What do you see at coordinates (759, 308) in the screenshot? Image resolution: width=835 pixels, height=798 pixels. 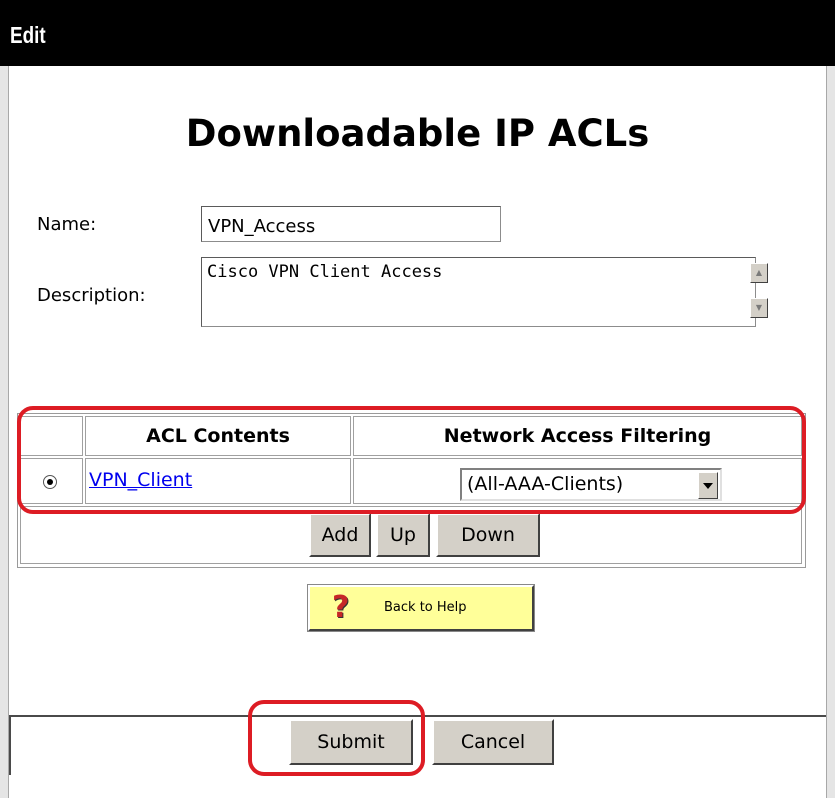 I see `scroll-down-arrow-icon: ▼` at bounding box center [759, 308].